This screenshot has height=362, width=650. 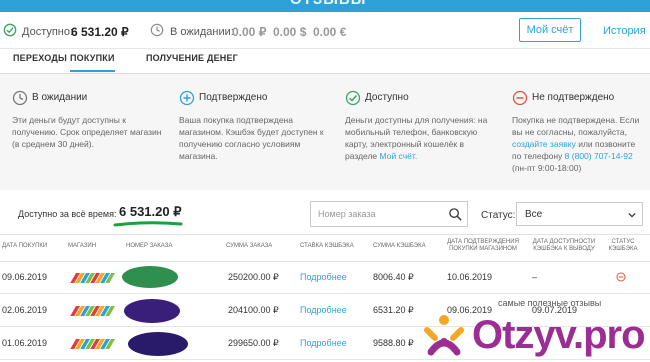 What do you see at coordinates (559, 335) in the screenshot?
I see `watermark-brand: Otzyv.pro` at bounding box center [559, 335].